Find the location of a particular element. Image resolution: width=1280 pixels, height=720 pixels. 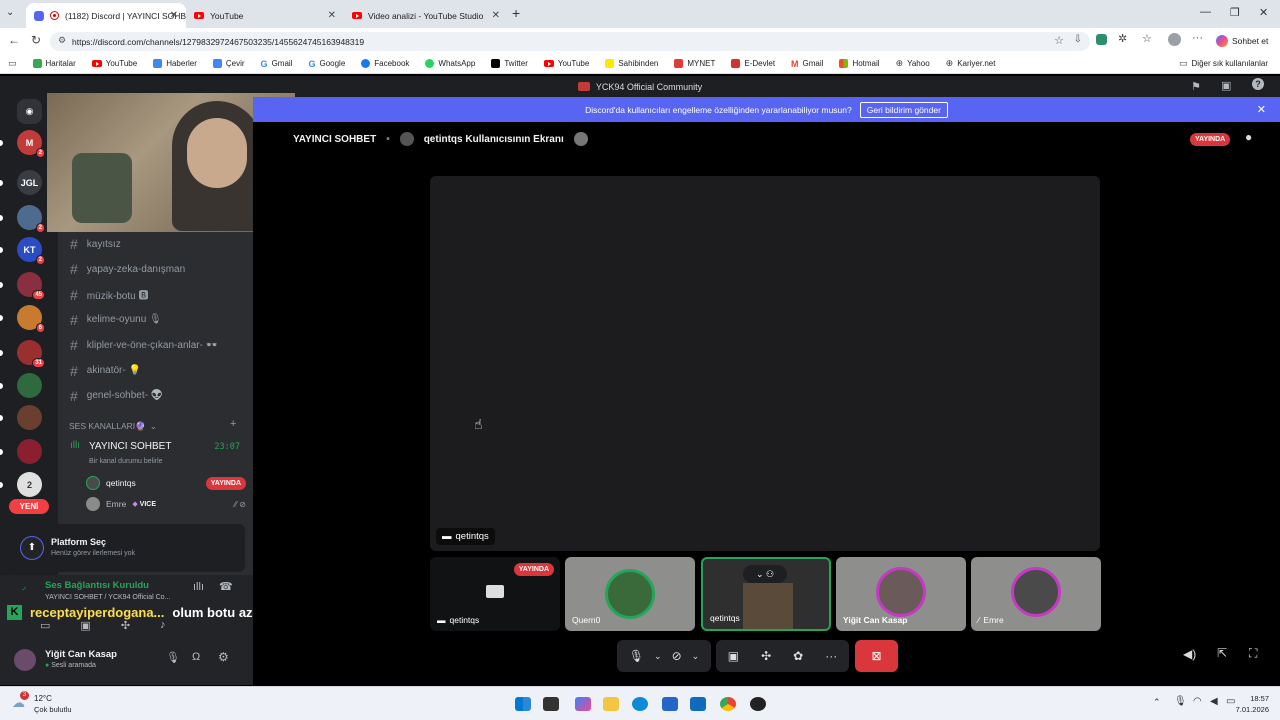

other-bookmarks: ▭ Diğer sık kullanılanlar is located at coordinates (1223, 63).